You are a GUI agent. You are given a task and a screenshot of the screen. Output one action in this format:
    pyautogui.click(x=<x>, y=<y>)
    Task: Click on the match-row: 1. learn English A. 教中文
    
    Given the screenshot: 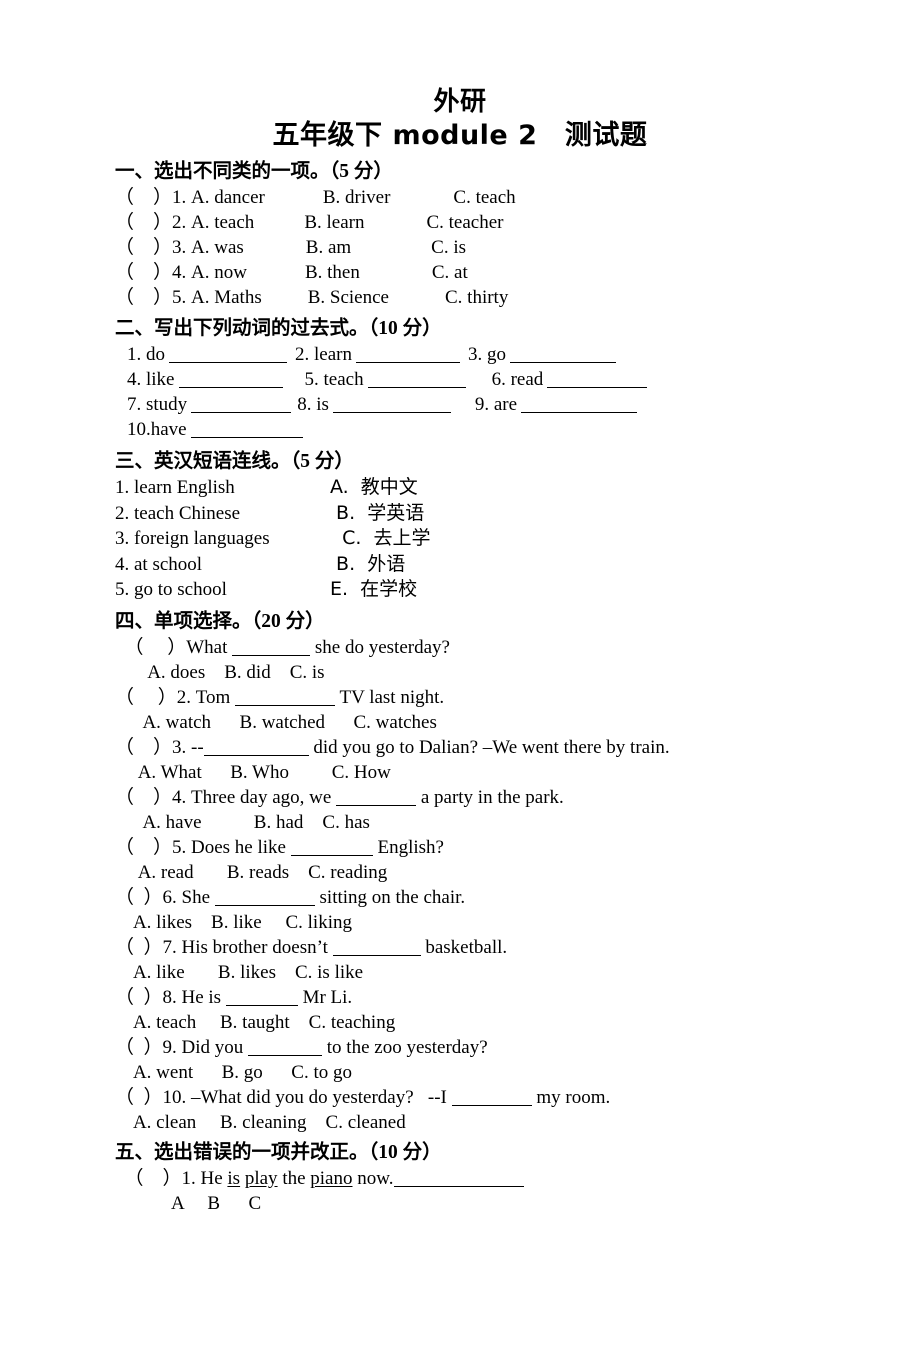 What is the action you would take?
    pyautogui.click(x=507, y=488)
    